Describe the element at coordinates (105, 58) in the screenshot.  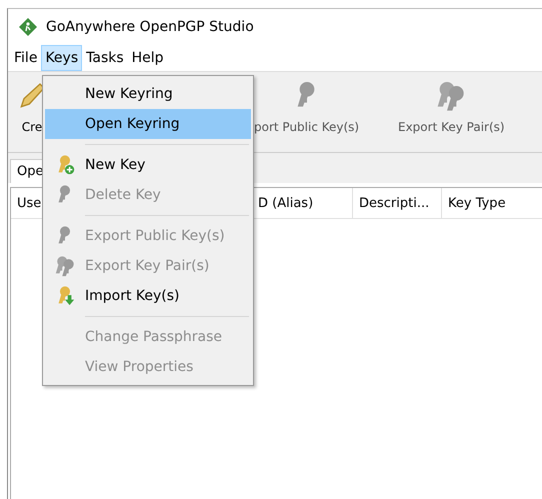
I see `menu-item: Tasks` at that location.